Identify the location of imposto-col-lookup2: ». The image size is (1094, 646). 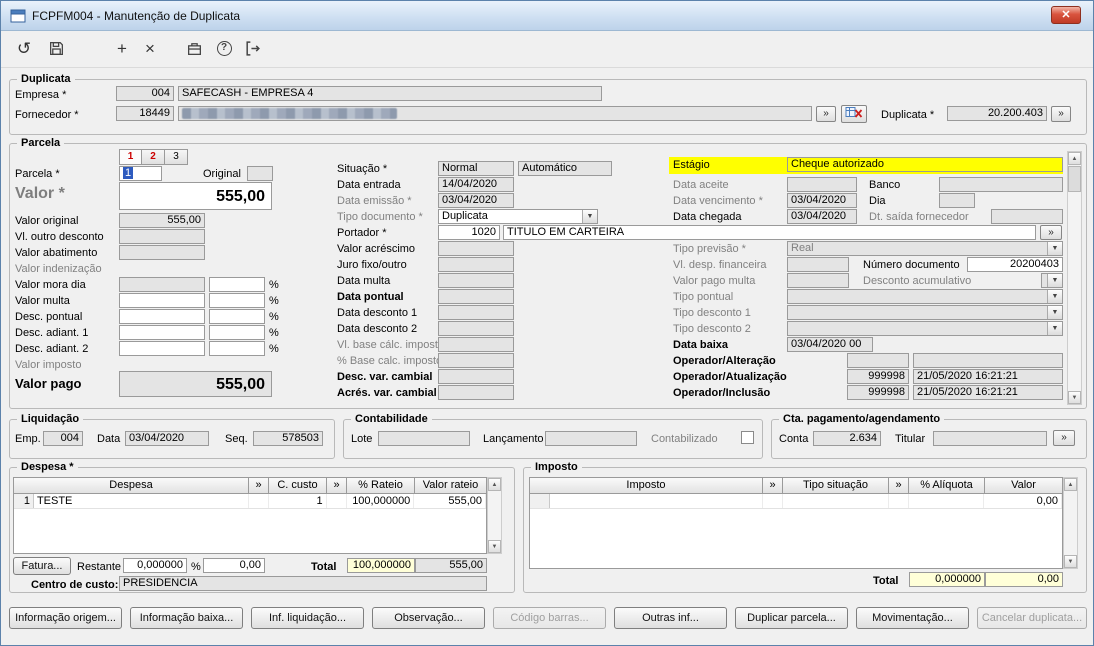
(899, 485).